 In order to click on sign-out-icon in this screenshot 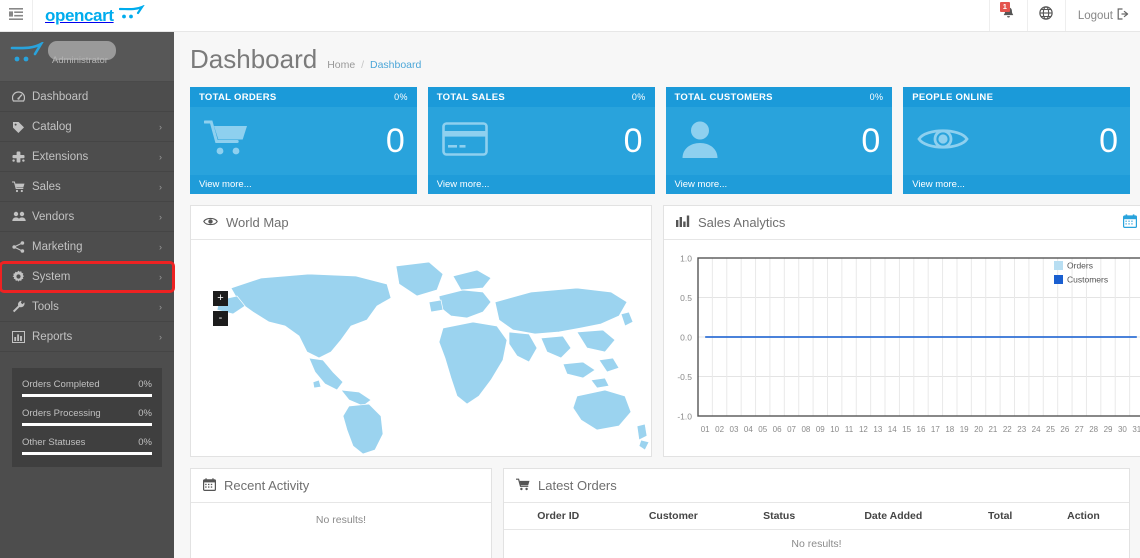, I will do `click(1123, 15)`.